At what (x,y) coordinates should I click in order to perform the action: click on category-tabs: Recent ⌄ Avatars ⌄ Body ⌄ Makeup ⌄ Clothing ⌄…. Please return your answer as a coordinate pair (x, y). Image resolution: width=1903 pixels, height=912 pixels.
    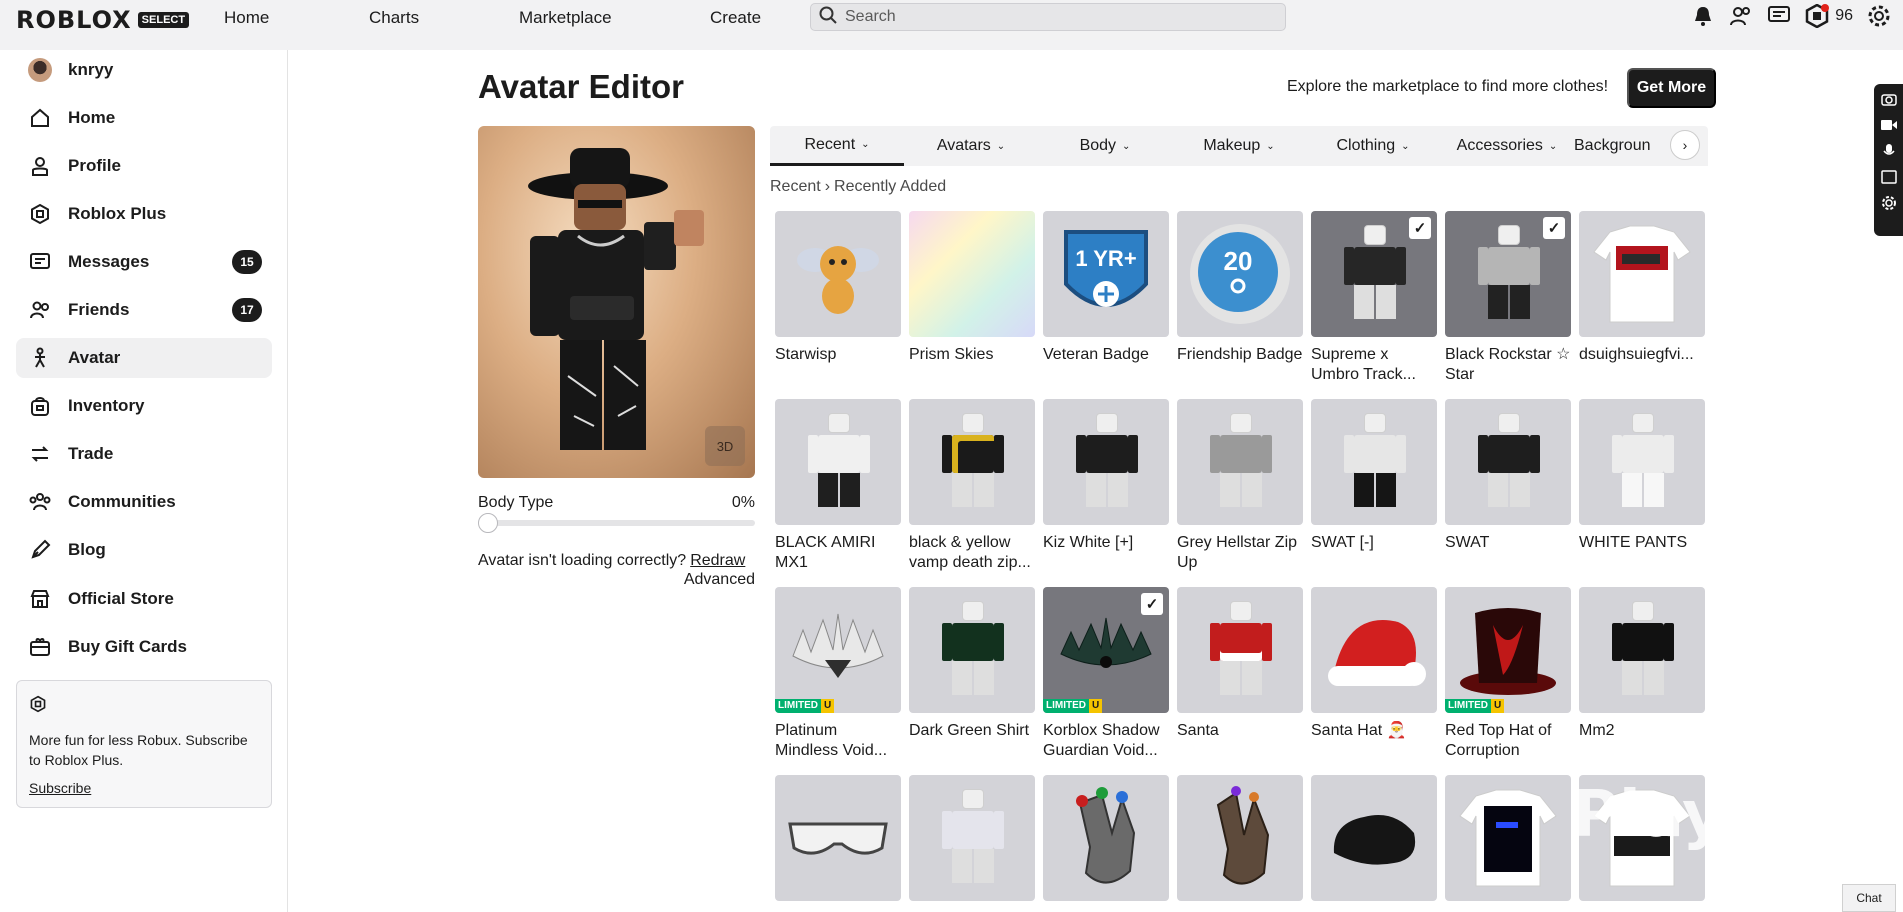
    Looking at the image, I should click on (1239, 146).